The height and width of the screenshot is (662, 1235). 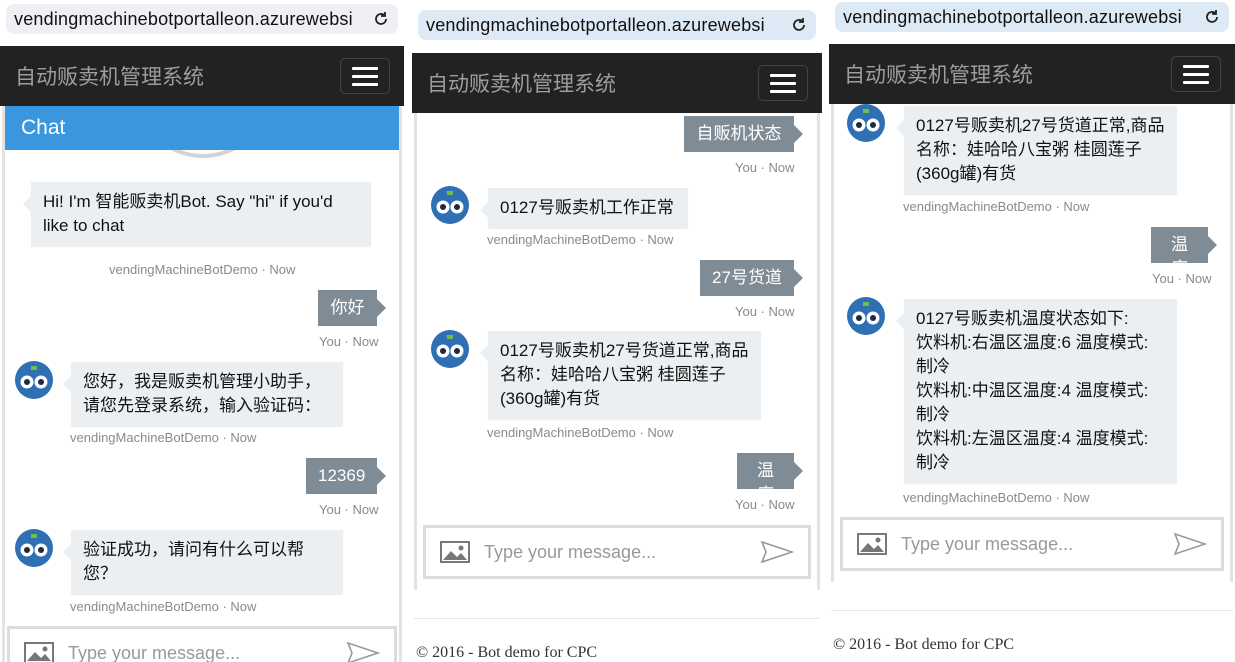 What do you see at coordinates (347, 307) in the screenshot?
I see `message-text: 你好` at bounding box center [347, 307].